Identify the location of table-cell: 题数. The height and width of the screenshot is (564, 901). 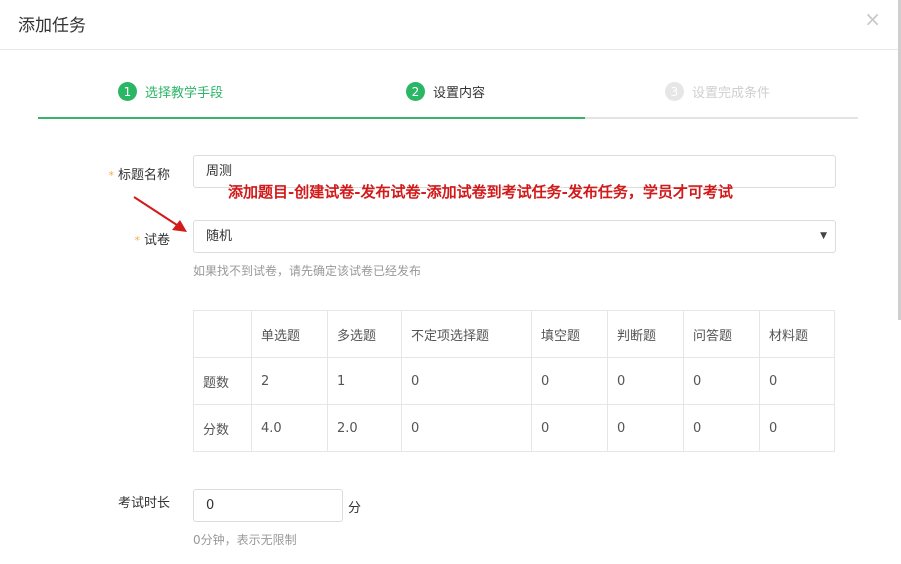
(222, 381).